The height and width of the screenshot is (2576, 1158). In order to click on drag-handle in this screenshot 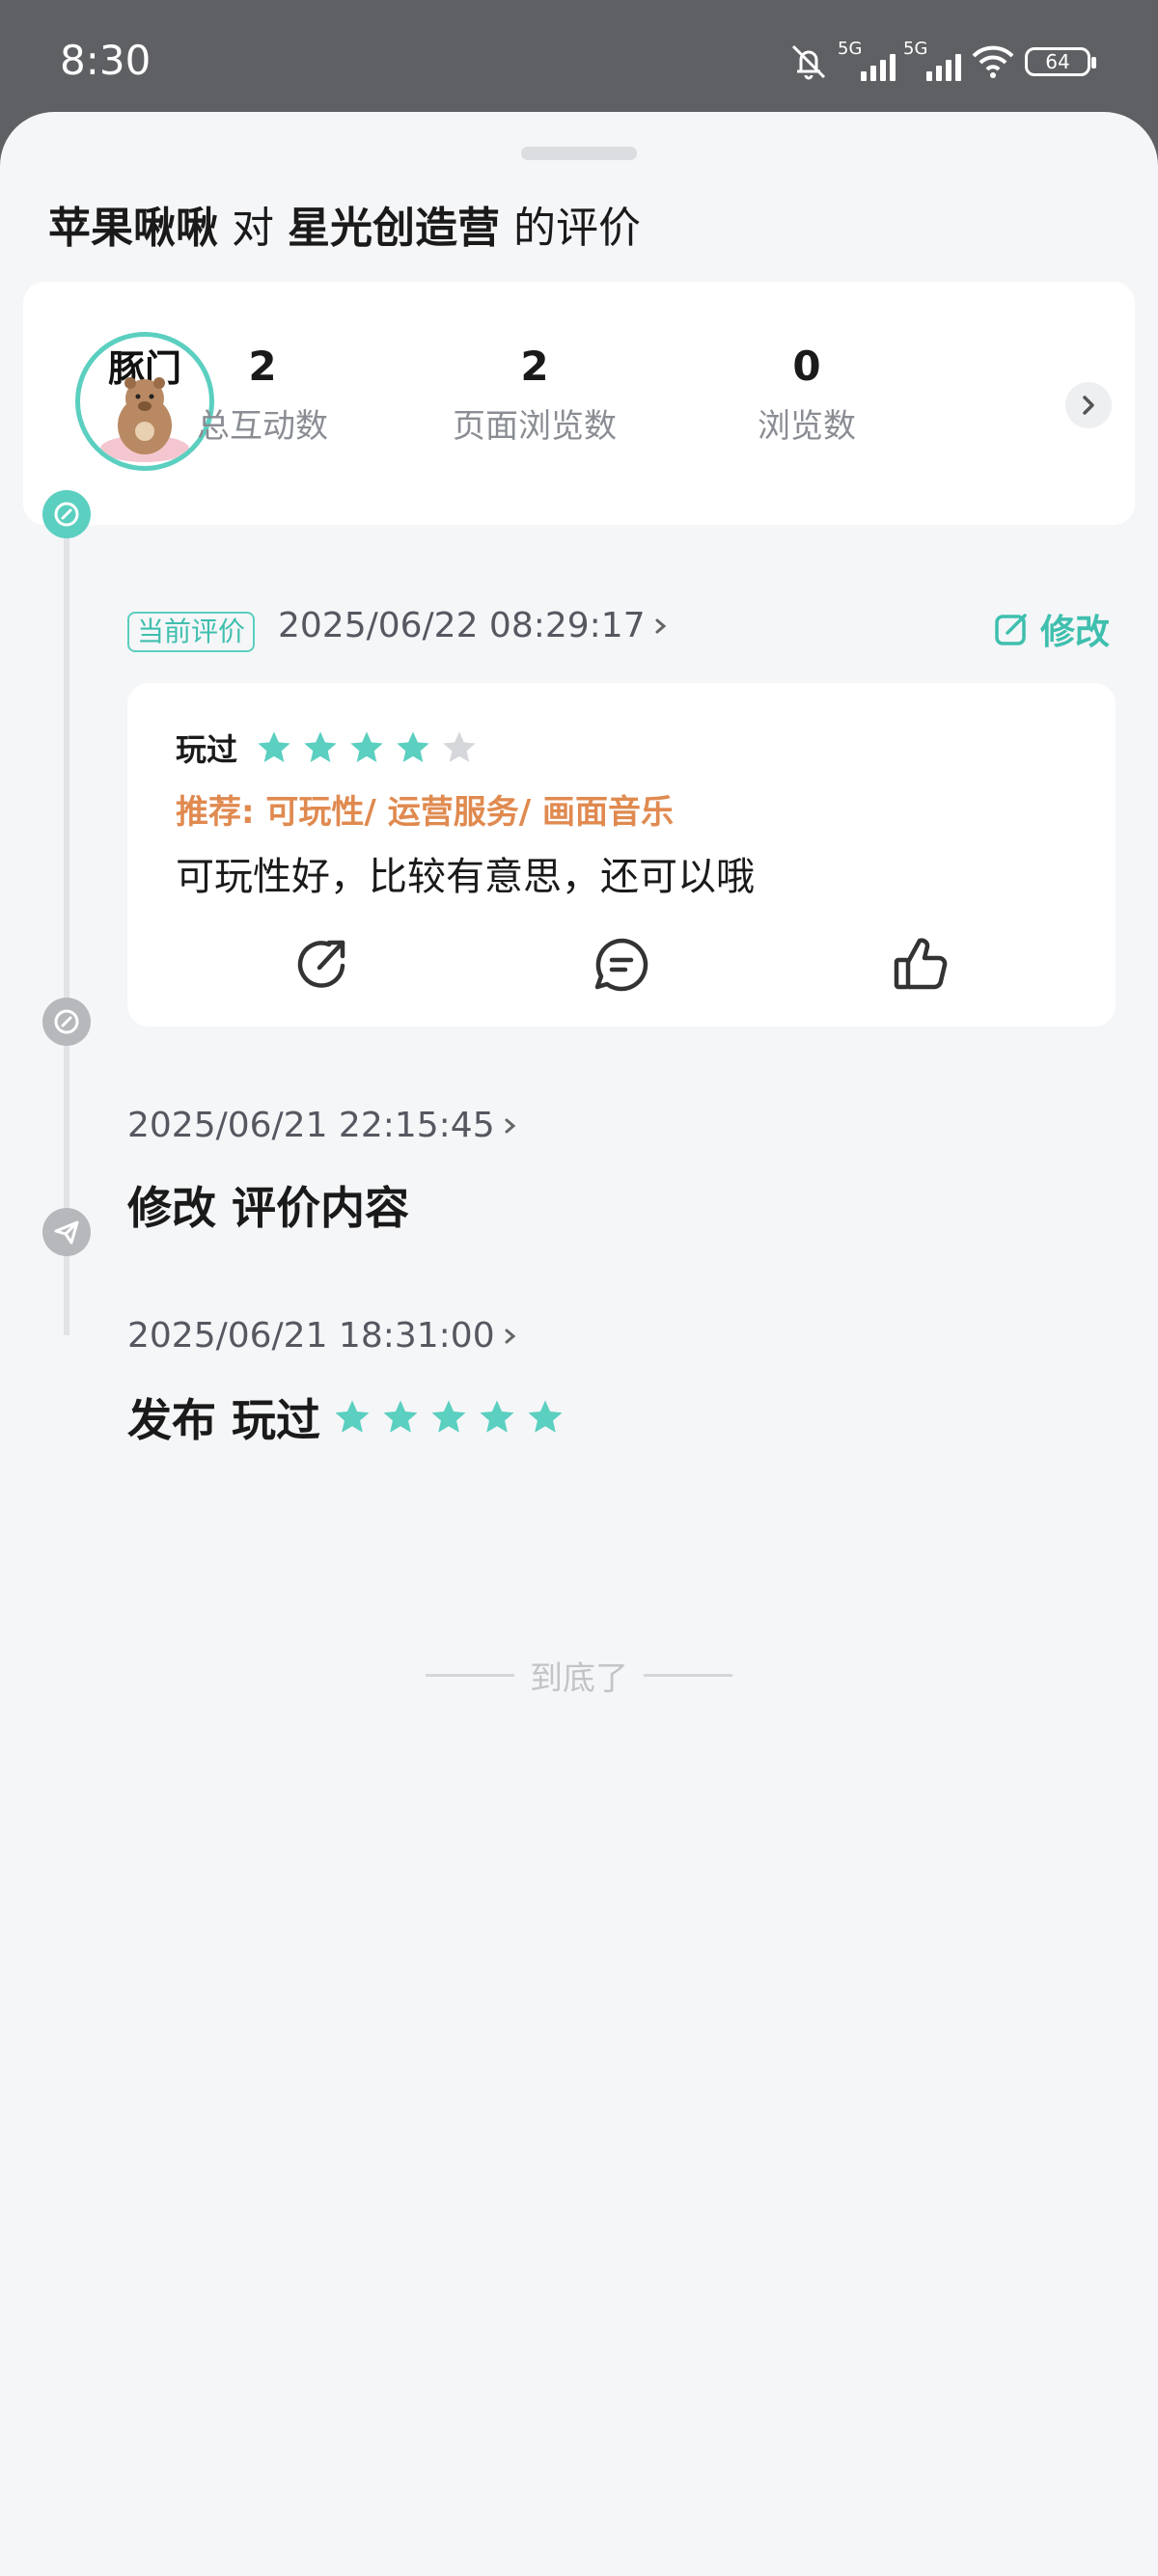, I will do `click(579, 153)`.